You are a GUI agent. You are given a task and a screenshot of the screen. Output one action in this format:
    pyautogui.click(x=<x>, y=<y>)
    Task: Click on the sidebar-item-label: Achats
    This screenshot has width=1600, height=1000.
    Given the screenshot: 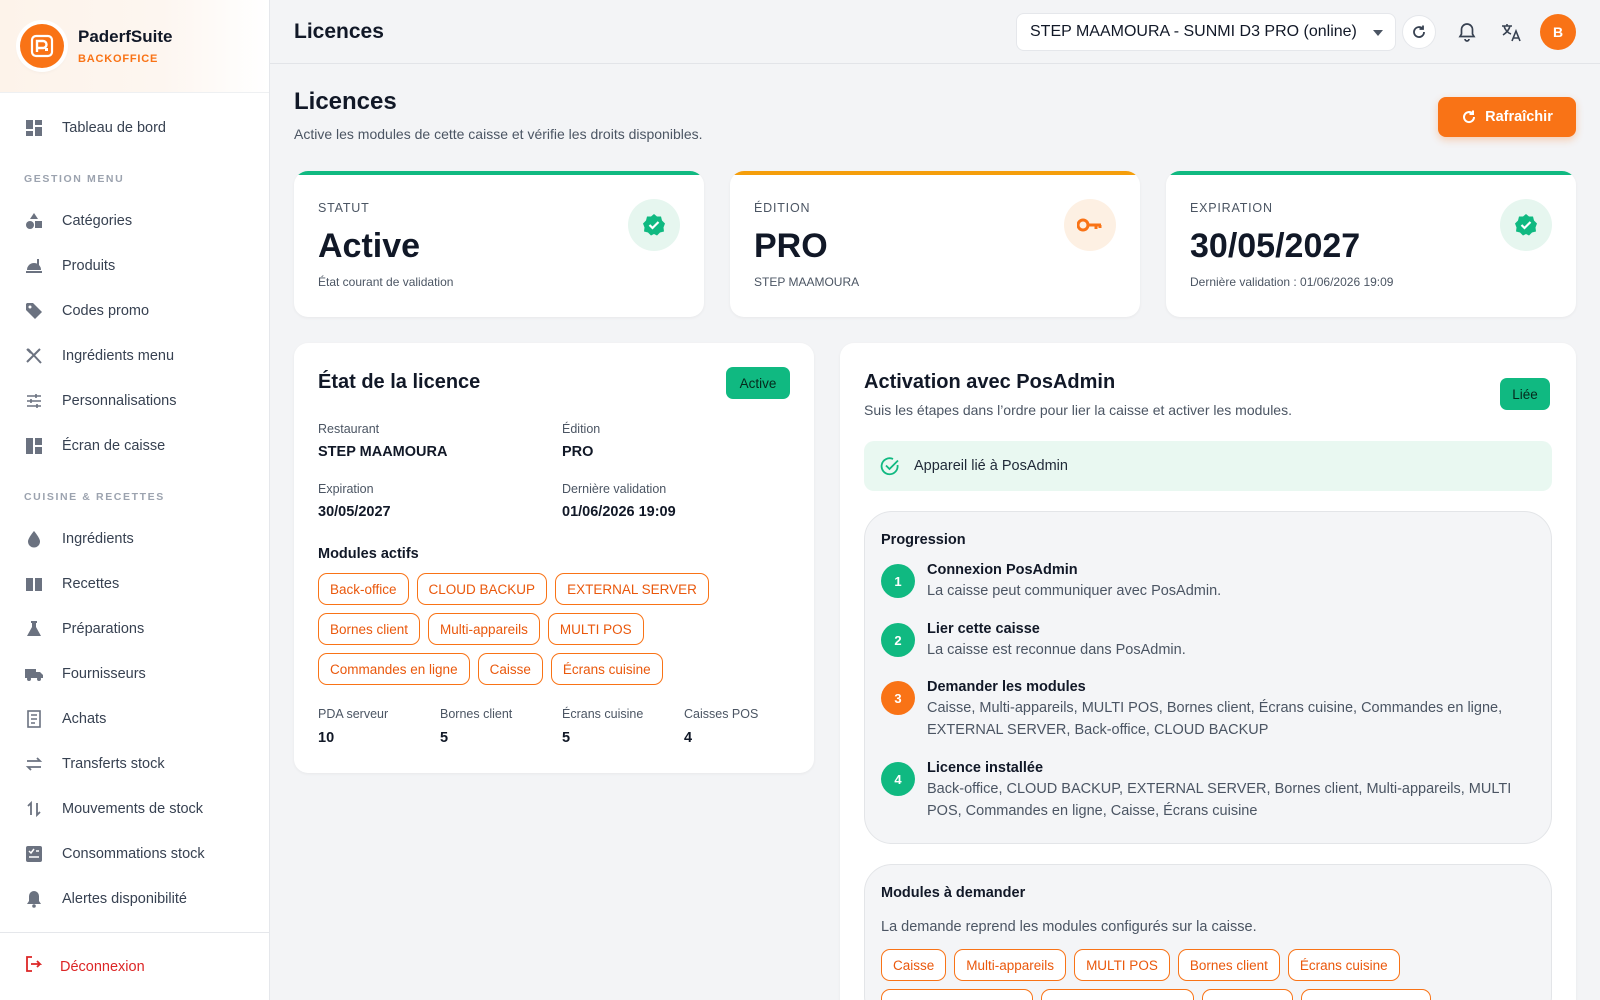 What is the action you would take?
    pyautogui.click(x=84, y=718)
    